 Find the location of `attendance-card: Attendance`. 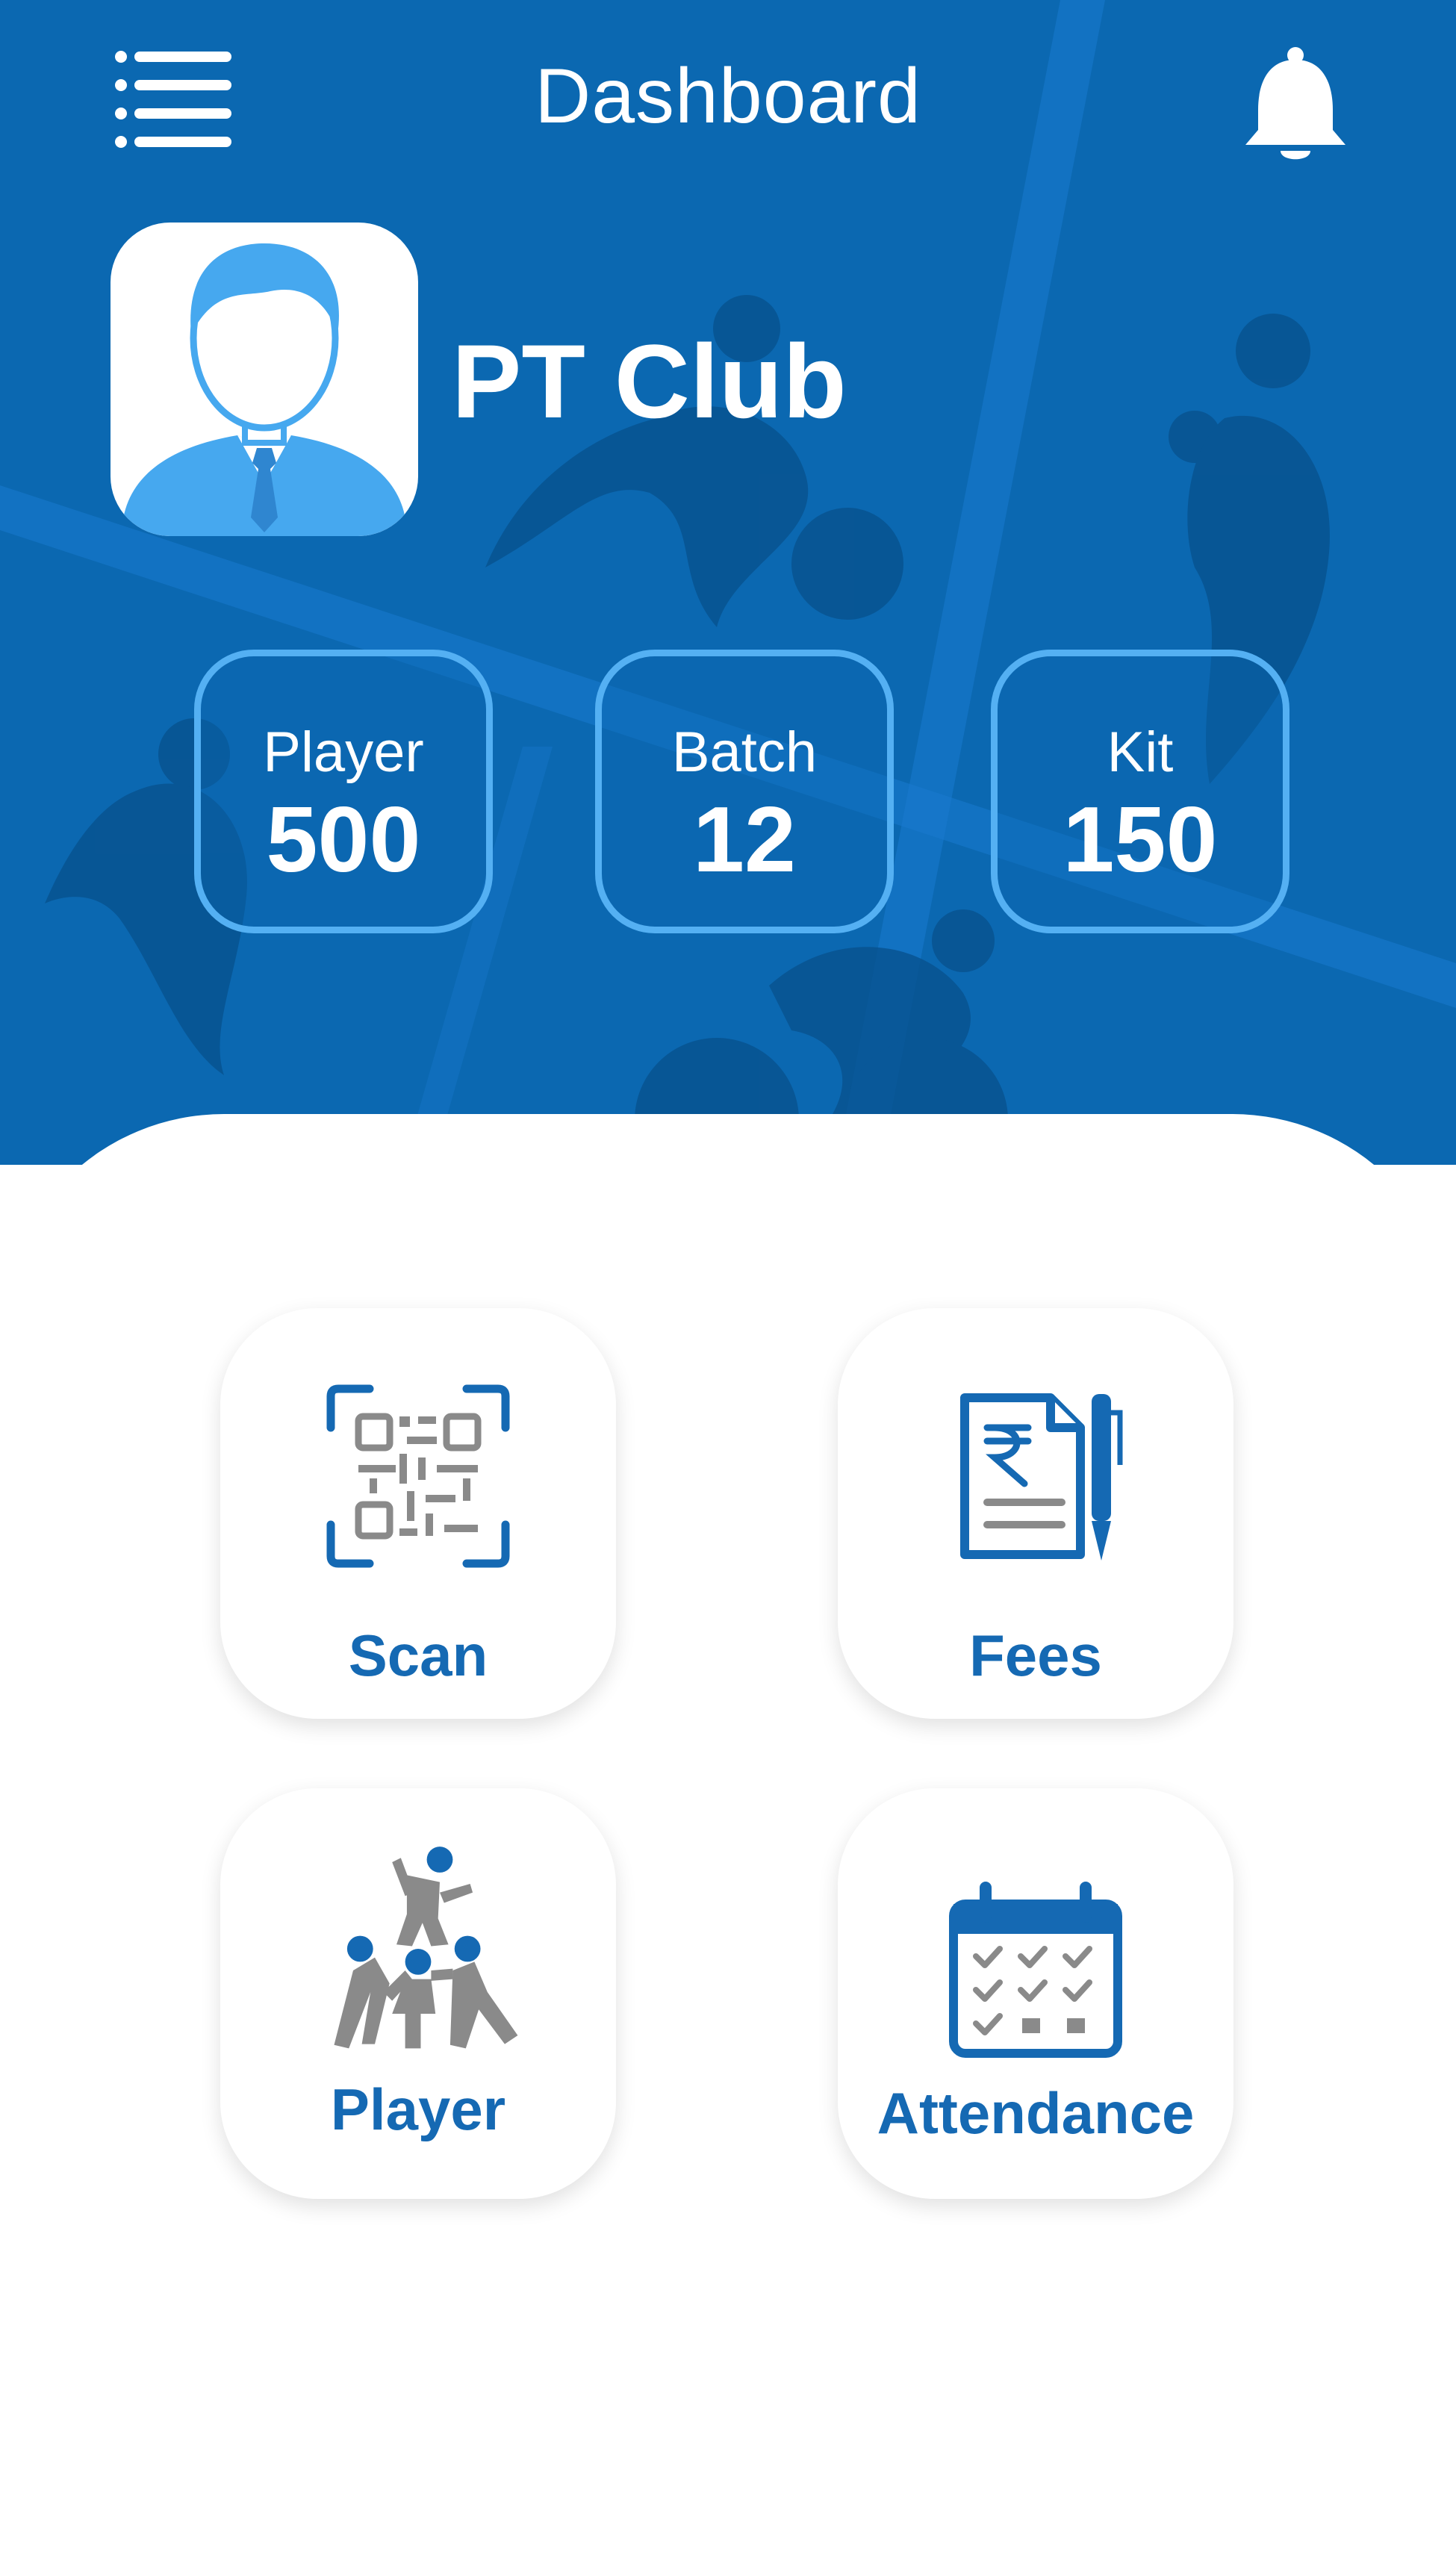

attendance-card: Attendance is located at coordinates (1035, 1993).